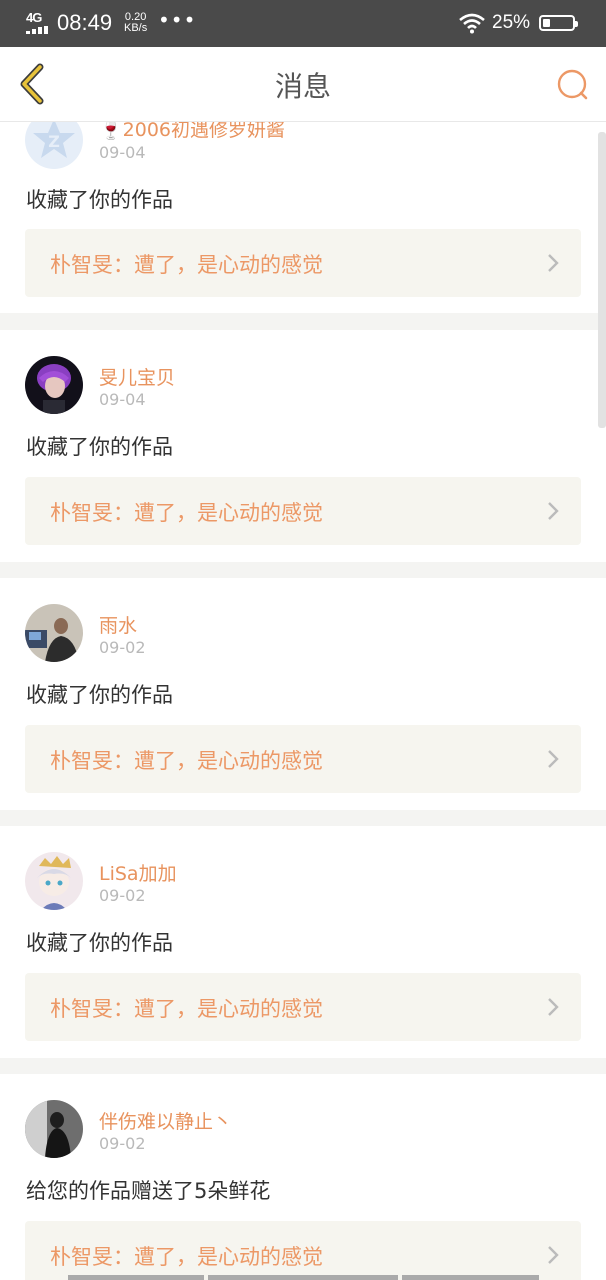 This screenshot has height=1280, width=606. I want to click on search-button, so click(572, 85).